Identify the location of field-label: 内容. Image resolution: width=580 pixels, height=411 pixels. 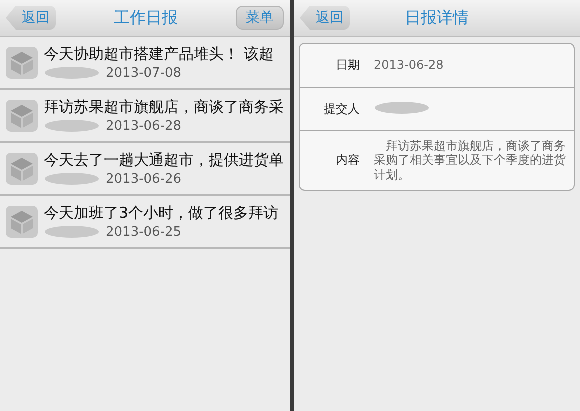
(347, 161).